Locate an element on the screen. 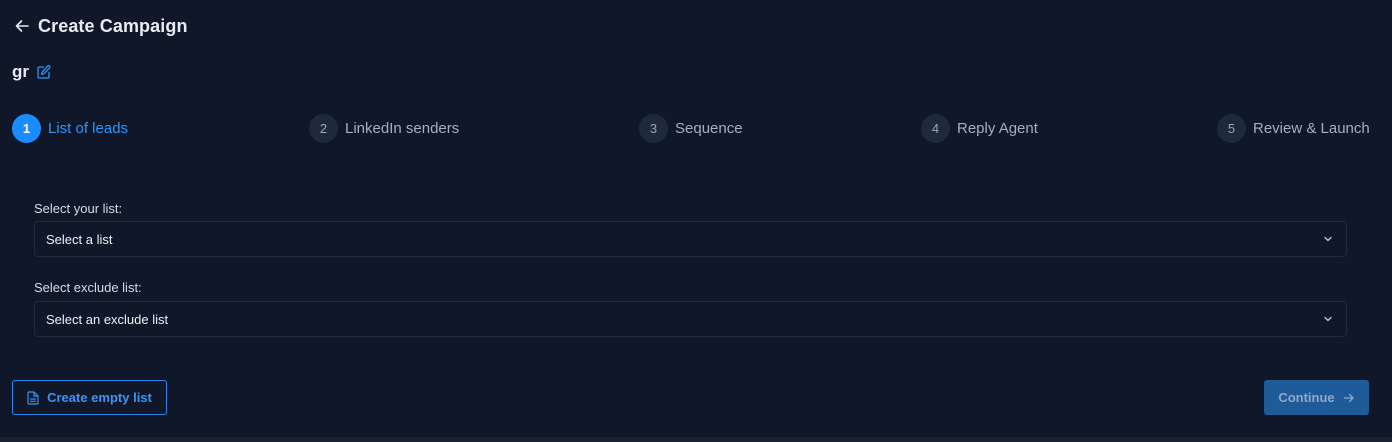 The width and height of the screenshot is (1392, 442). campaign-name: gr is located at coordinates (20, 71).